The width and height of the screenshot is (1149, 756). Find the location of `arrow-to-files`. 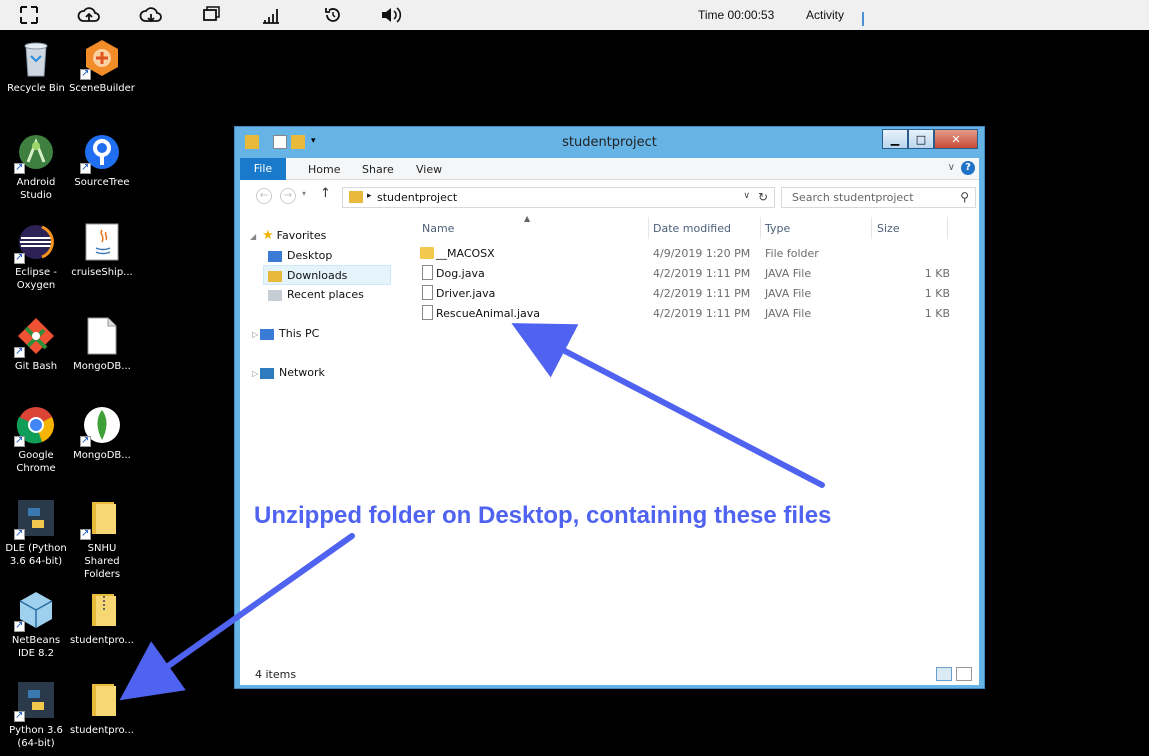

arrow-to-files is located at coordinates (668, 405).